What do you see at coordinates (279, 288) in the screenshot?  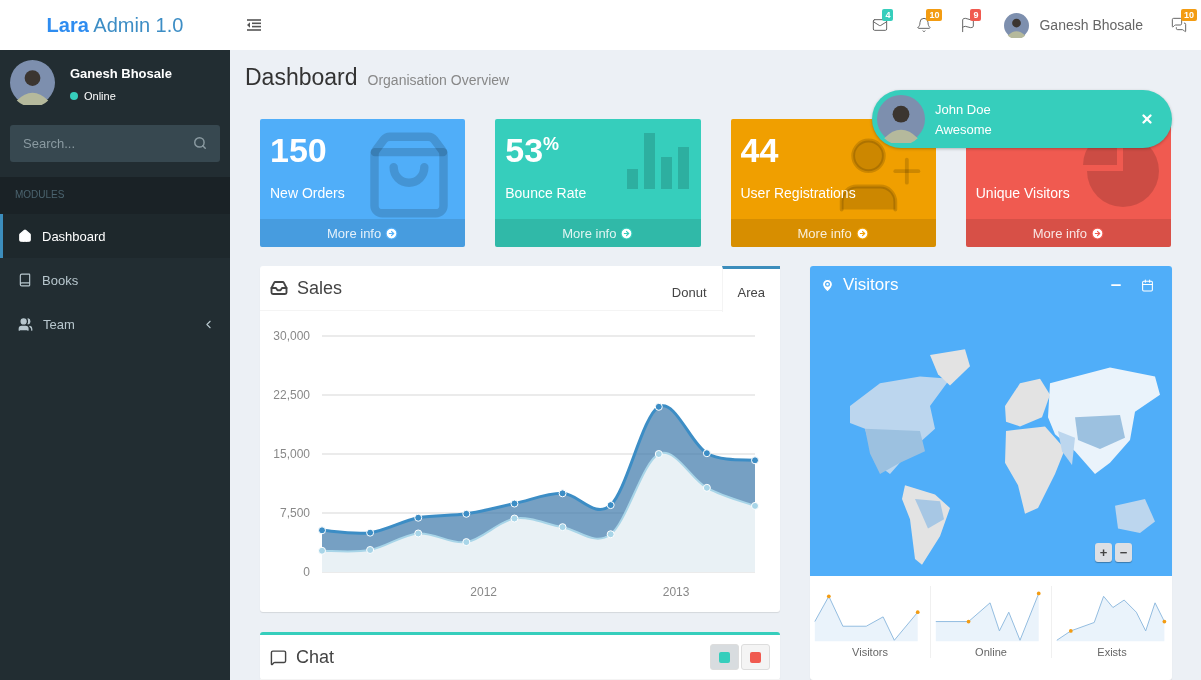 I see `inbox-icon` at bounding box center [279, 288].